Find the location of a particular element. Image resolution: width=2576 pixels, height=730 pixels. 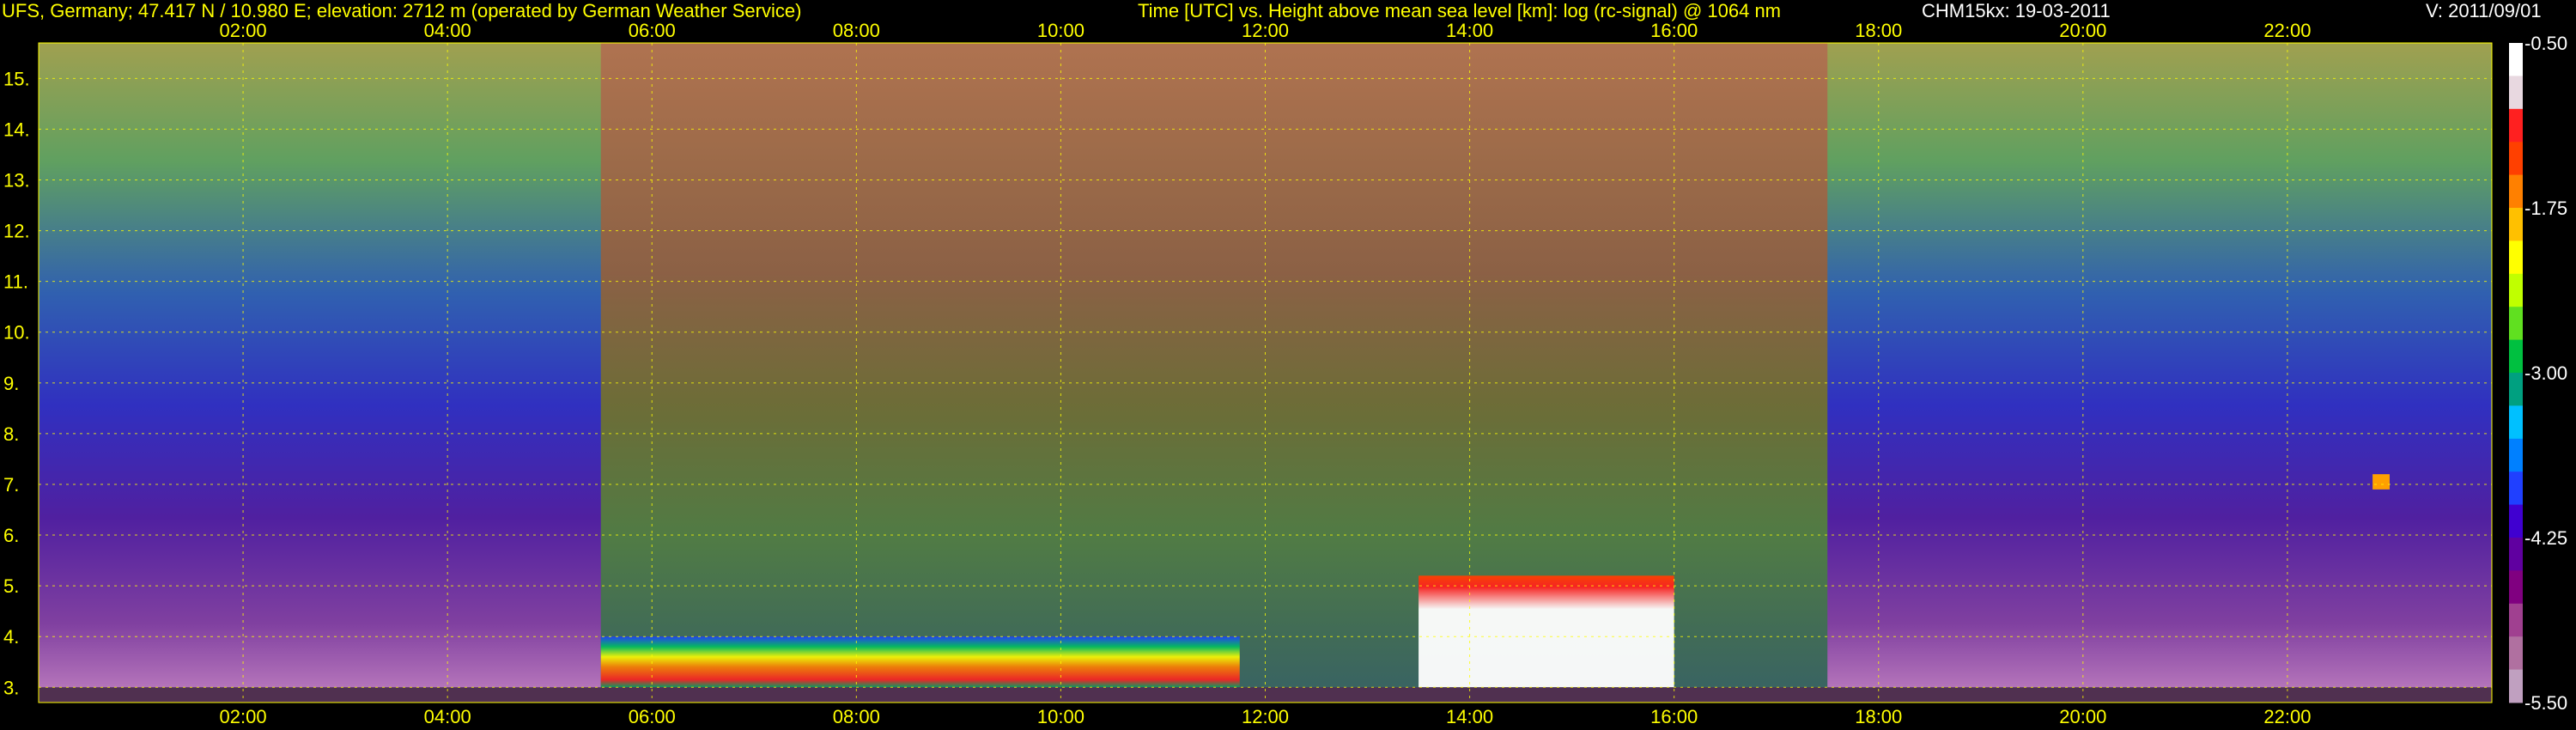

y-tick-label: 13. is located at coordinates (16, 181).